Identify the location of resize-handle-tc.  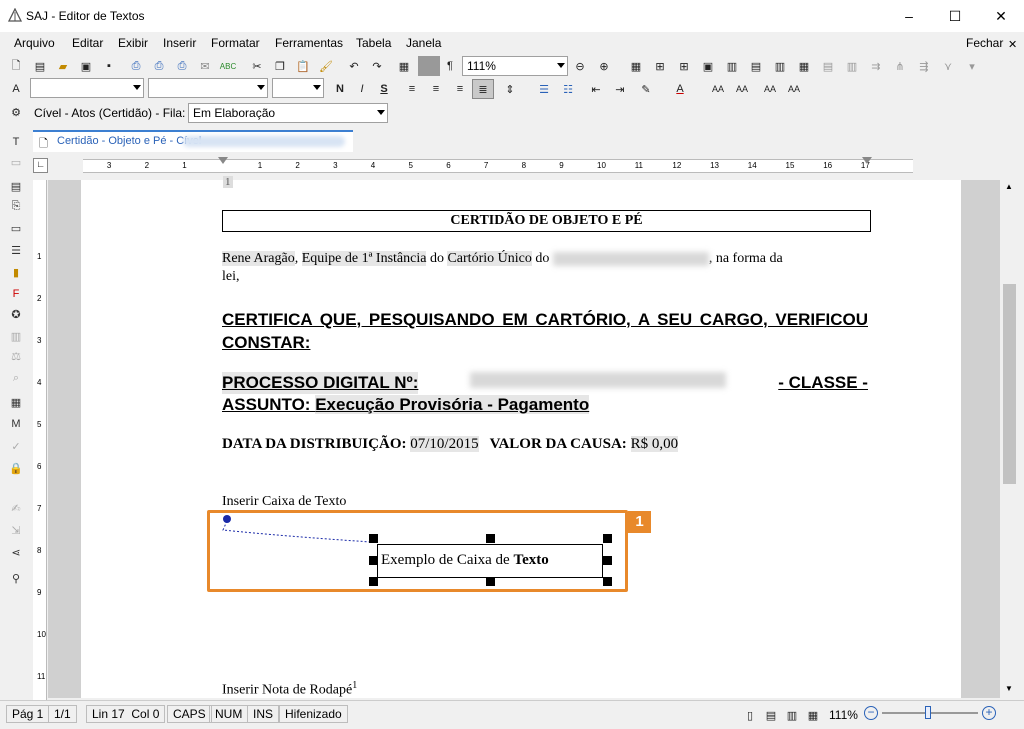
(490, 538).